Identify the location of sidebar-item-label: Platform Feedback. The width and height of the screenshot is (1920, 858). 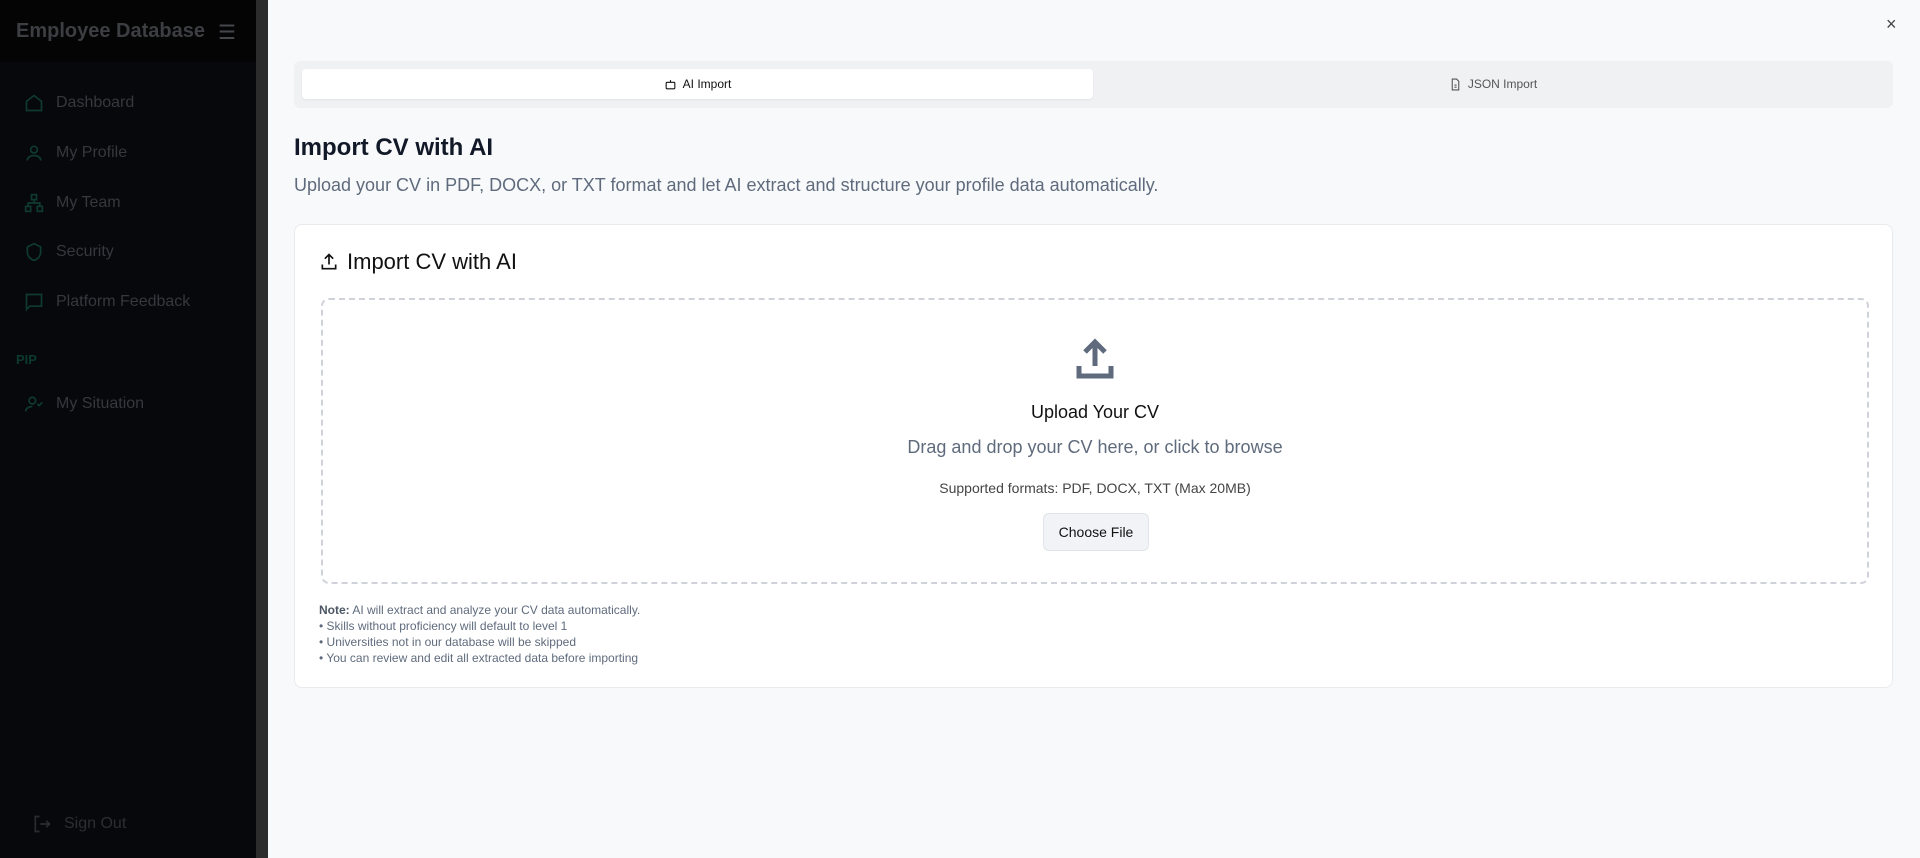
(123, 301).